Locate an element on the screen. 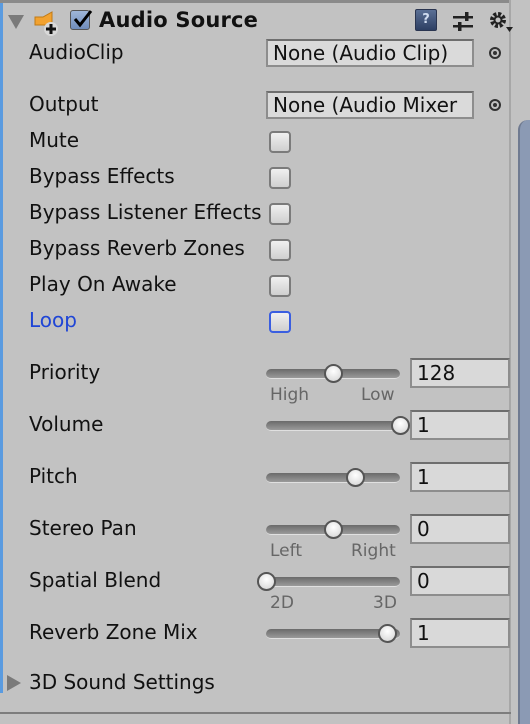 The height and width of the screenshot is (724, 530). preset-sliders-icon is located at coordinates (463, 24).